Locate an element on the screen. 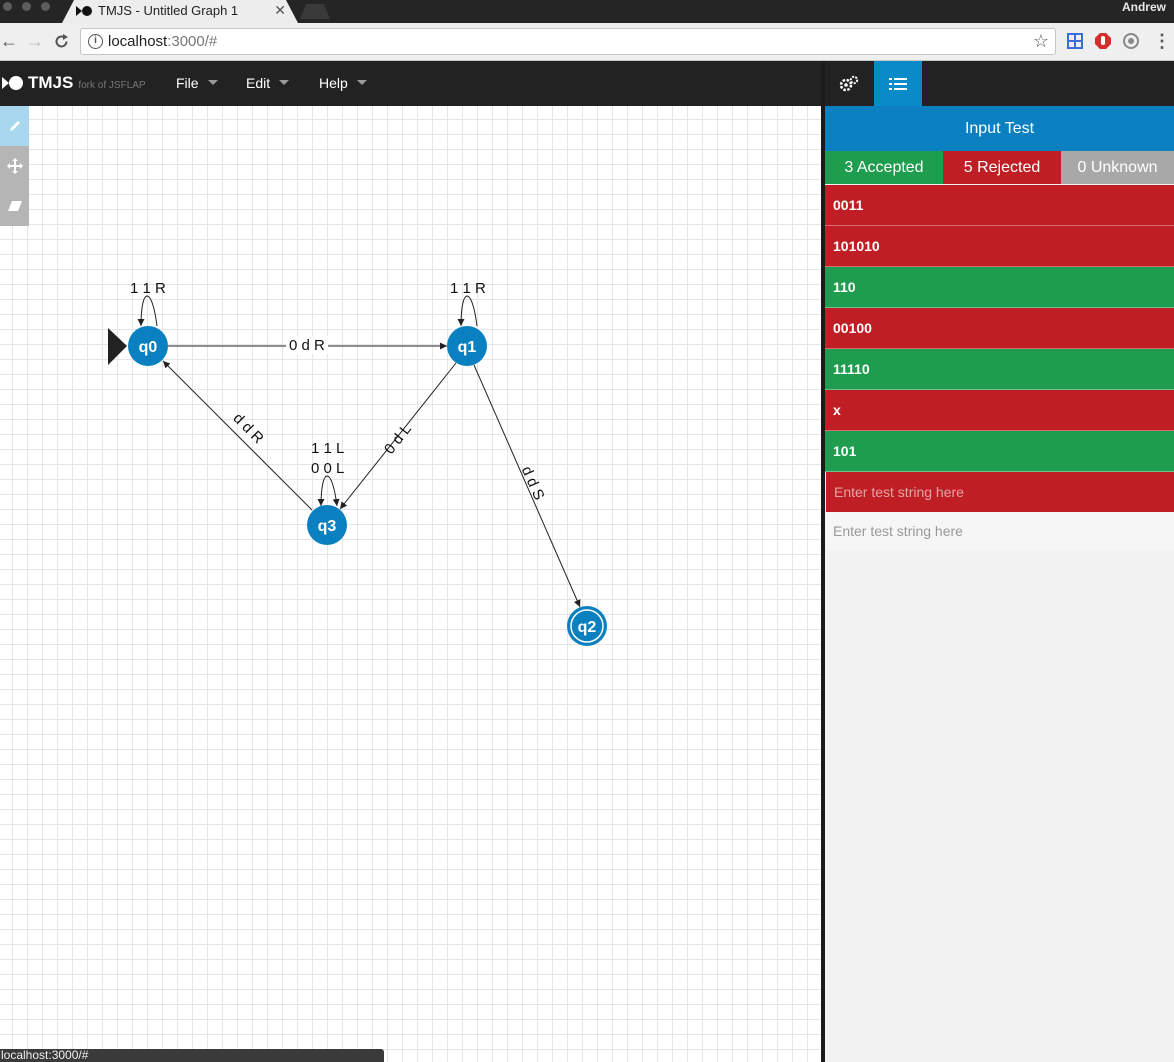 Image resolution: width=1174 pixels, height=1062 pixels. tab-settings is located at coordinates (849, 83).